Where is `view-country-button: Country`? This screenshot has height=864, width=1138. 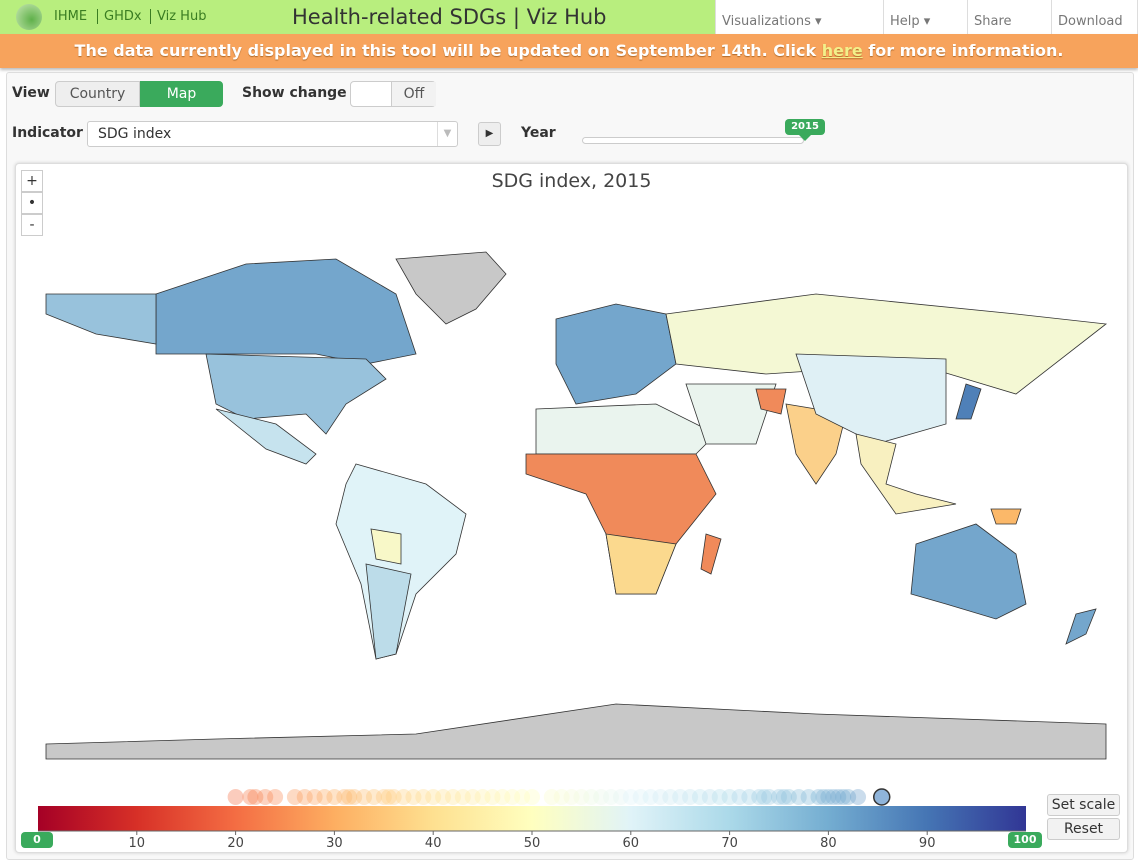 view-country-button: Country is located at coordinates (97, 94).